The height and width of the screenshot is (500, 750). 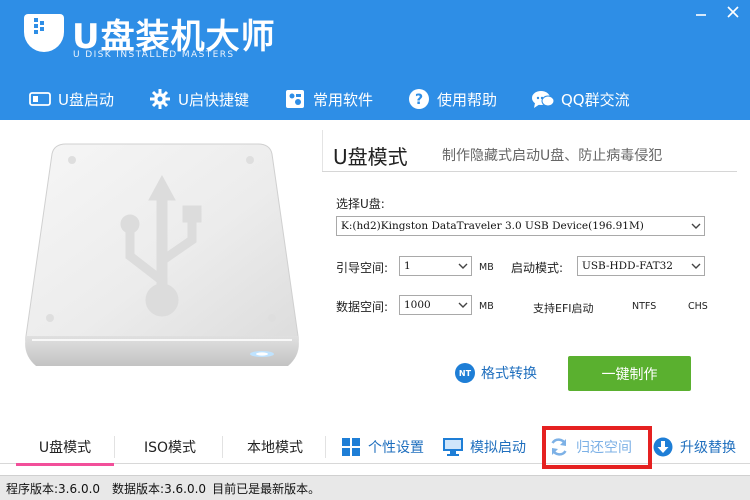 I want to click on nav-item-hotkeys: U启快捷键, so click(x=198, y=99).